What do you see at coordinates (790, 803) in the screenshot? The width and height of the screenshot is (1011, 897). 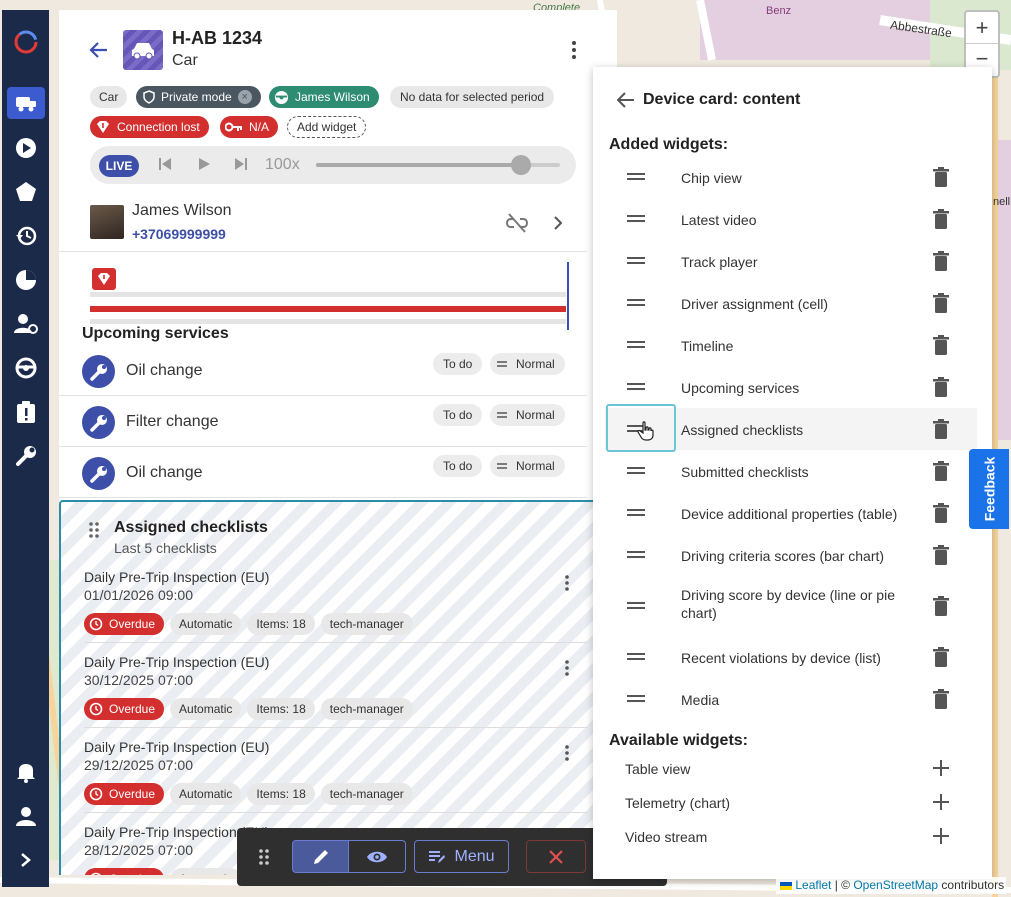 I see `available-widget-row: Telemetry (chart)` at bounding box center [790, 803].